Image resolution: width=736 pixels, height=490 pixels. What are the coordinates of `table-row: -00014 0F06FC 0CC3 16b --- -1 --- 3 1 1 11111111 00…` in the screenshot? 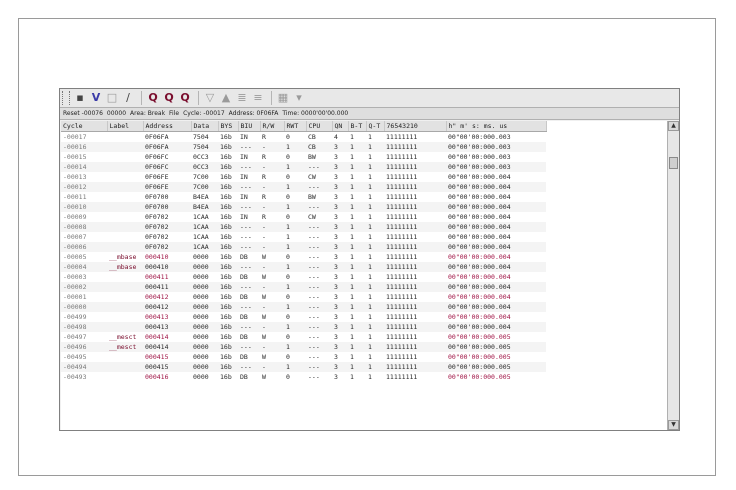 It's located at (303, 167).